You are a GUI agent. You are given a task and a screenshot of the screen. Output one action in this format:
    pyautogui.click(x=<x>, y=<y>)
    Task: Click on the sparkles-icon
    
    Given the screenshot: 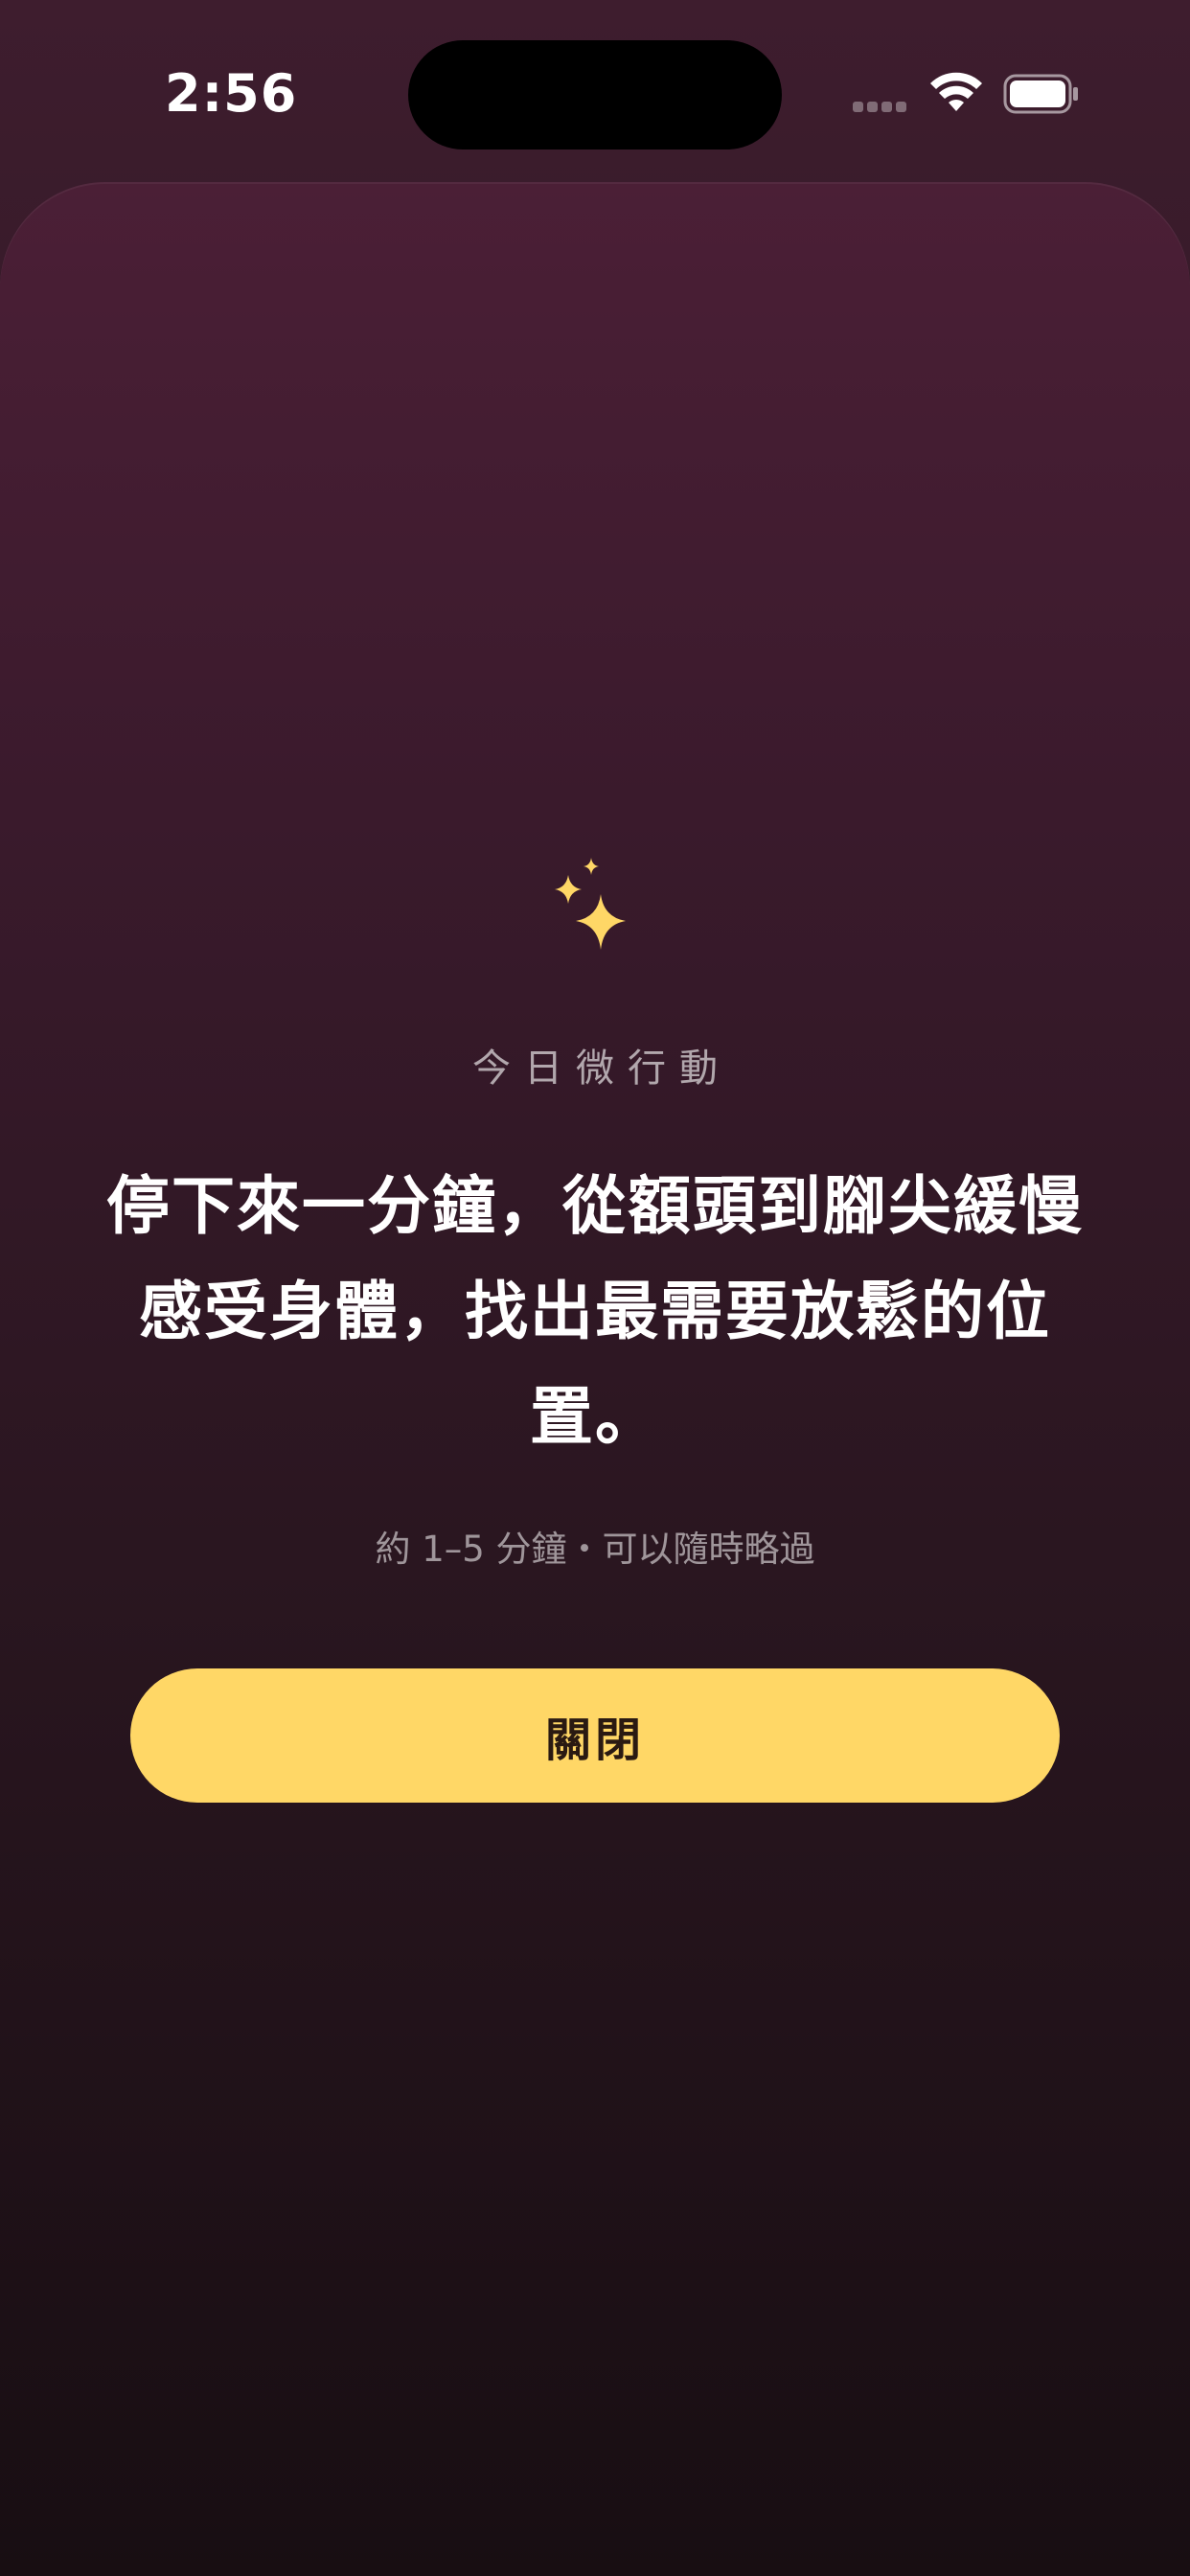 What is the action you would take?
    pyautogui.click(x=590, y=904)
    